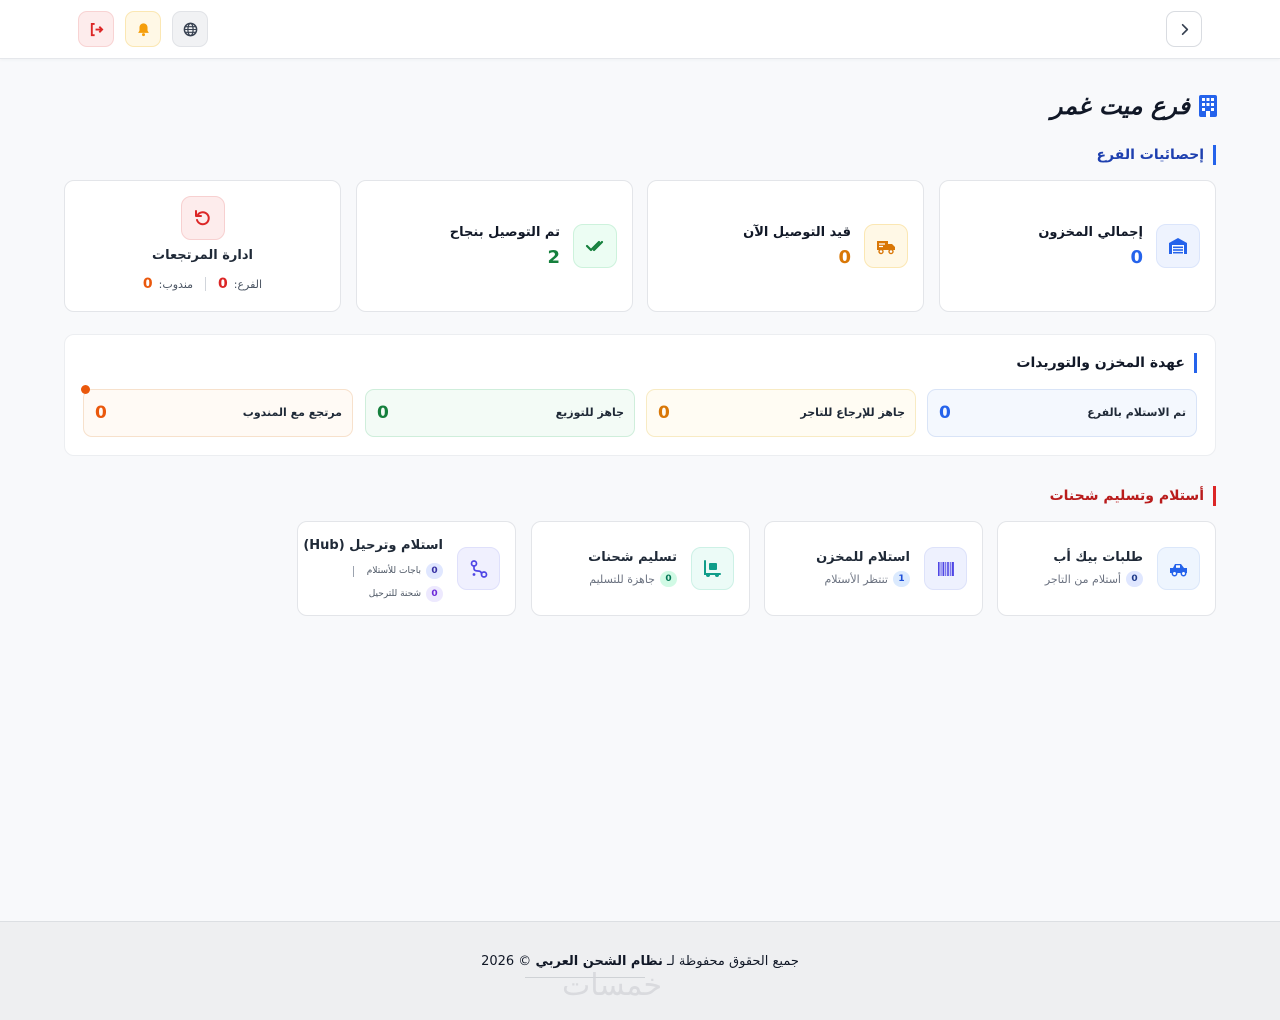 This screenshot has height=1020, width=1280. What do you see at coordinates (852, 412) in the screenshot?
I see `custody-label: جاهز للإرجاع للتاجر` at bounding box center [852, 412].